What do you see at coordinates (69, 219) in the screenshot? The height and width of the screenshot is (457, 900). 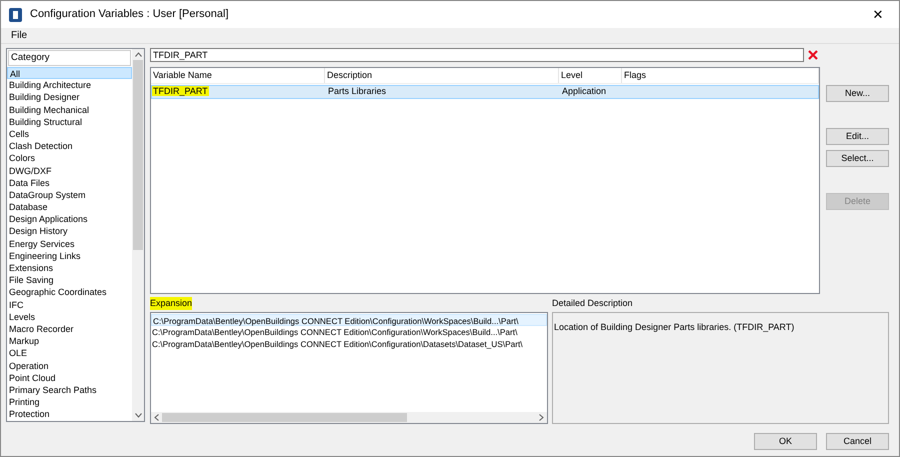 I see `category-item: Design Applications` at bounding box center [69, 219].